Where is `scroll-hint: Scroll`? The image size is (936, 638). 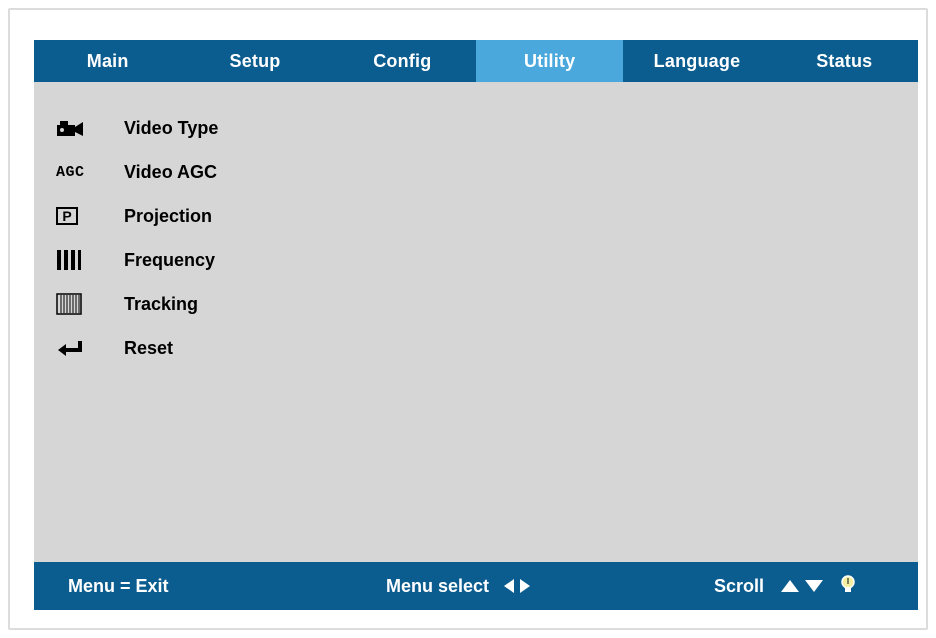 scroll-hint: Scroll is located at coordinates (785, 586).